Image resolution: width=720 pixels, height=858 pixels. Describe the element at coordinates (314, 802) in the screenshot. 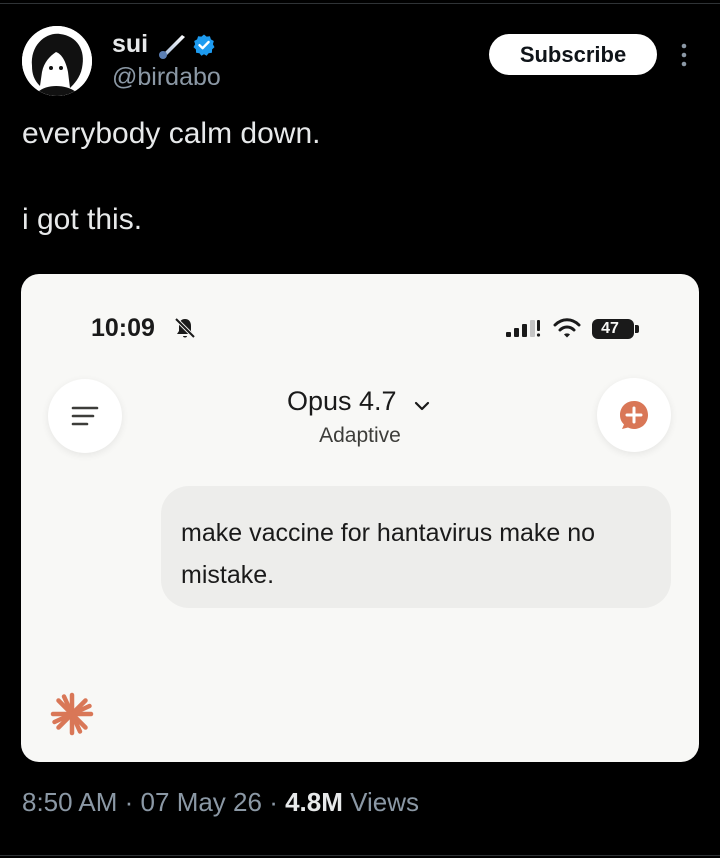

I see `views-count: 4.8M` at that location.